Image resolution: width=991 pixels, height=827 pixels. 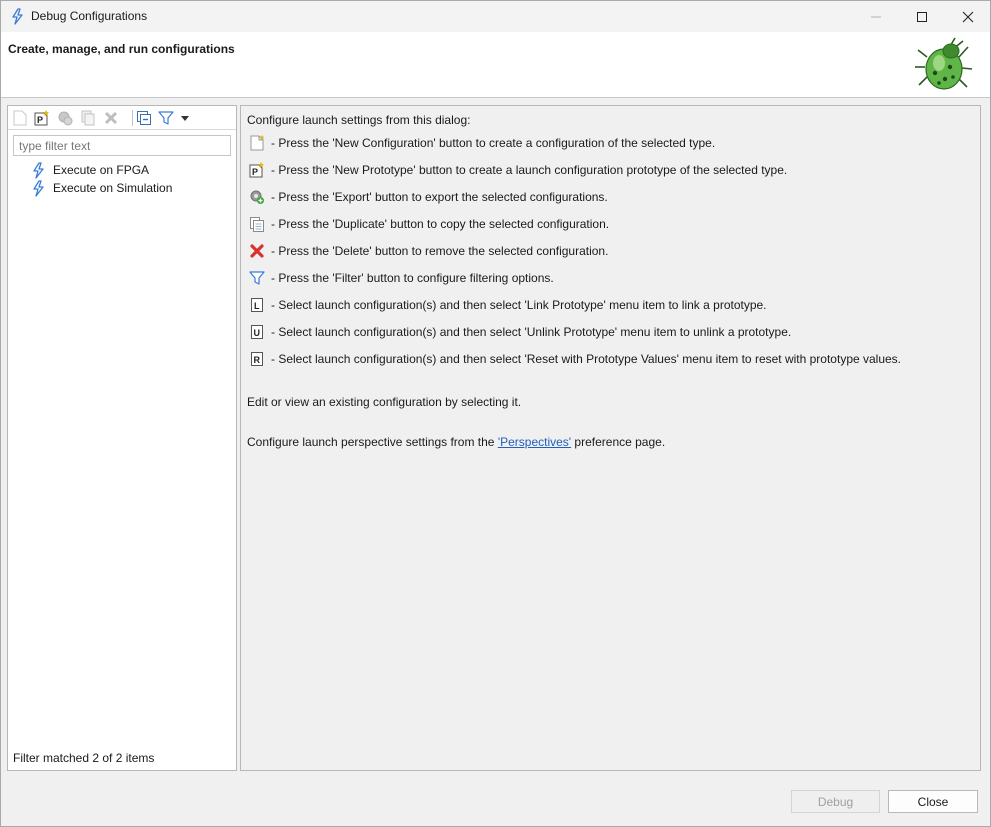 What do you see at coordinates (495, 16) in the screenshot?
I see `title-bar: Debug Configurations` at bounding box center [495, 16].